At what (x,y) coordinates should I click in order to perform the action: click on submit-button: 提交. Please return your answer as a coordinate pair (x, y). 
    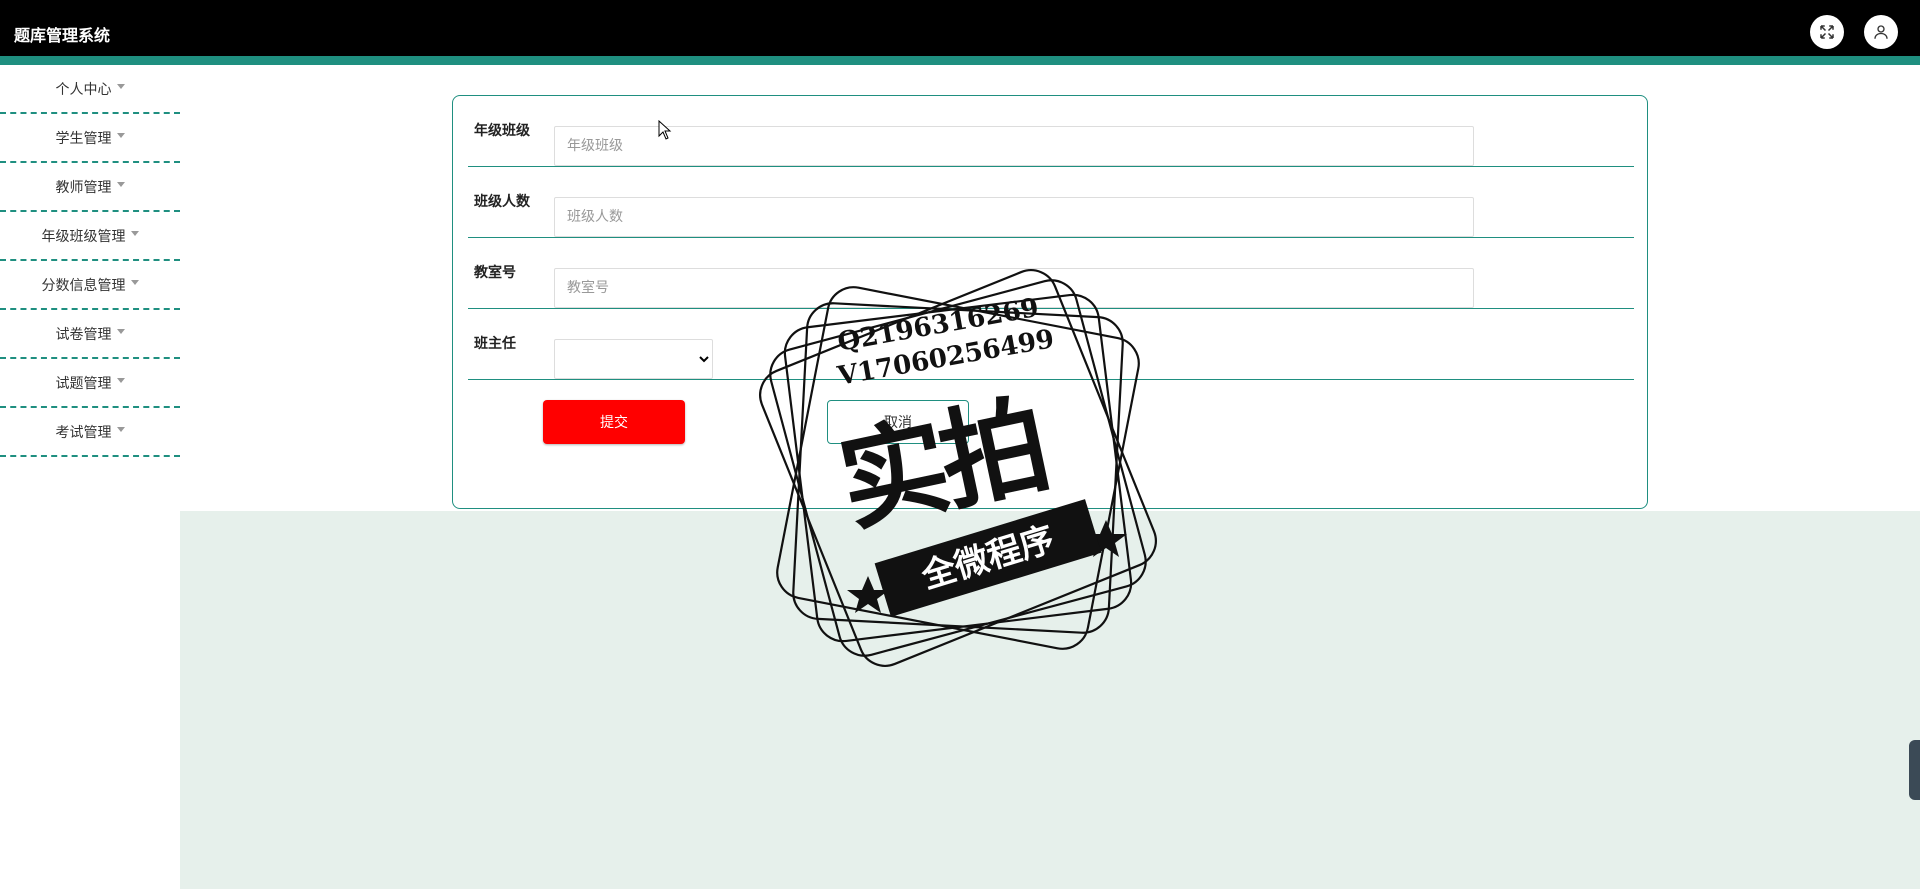
    Looking at the image, I should click on (614, 422).